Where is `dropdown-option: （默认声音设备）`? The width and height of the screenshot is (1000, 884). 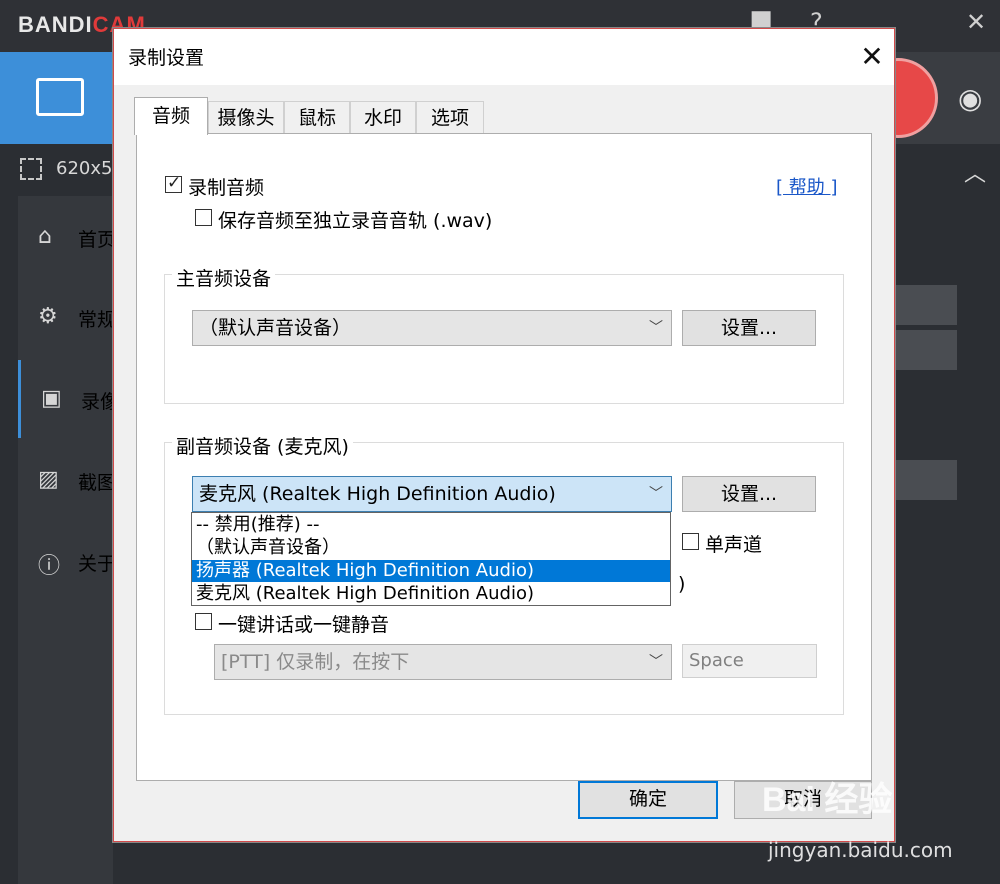
dropdown-option: （默认声音设备） is located at coordinates (431, 548).